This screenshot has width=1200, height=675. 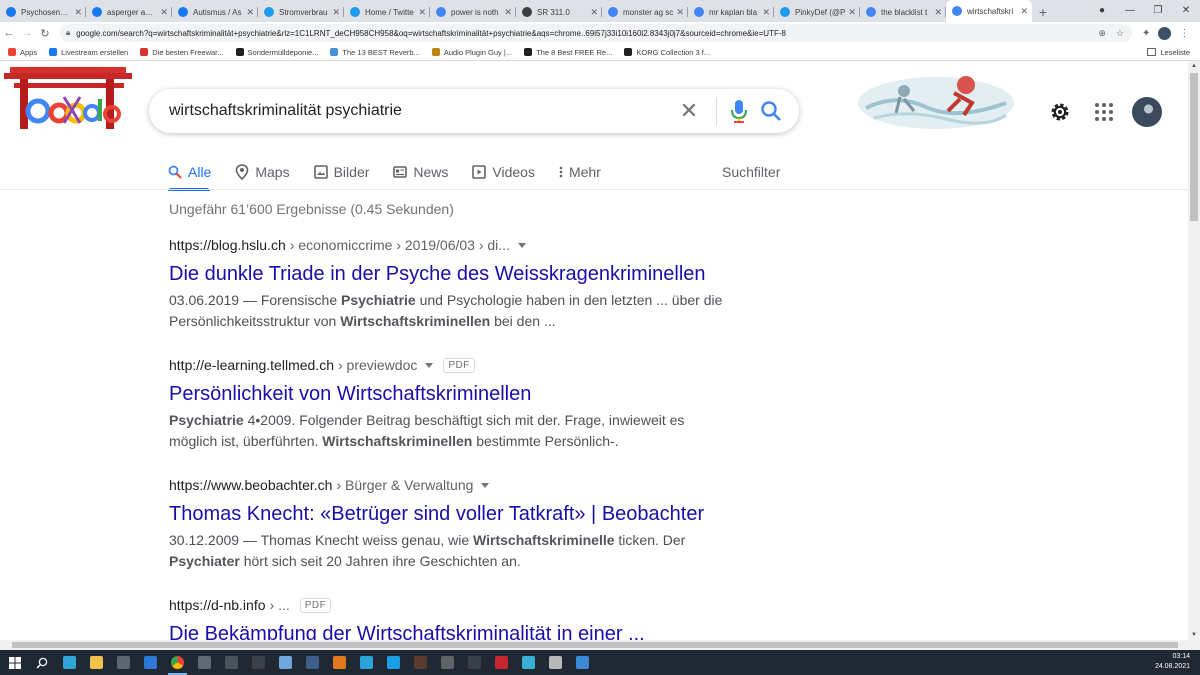 What do you see at coordinates (1194, 350) in the screenshot?
I see `vertical-scrollbar: ▲ ▼` at bounding box center [1194, 350].